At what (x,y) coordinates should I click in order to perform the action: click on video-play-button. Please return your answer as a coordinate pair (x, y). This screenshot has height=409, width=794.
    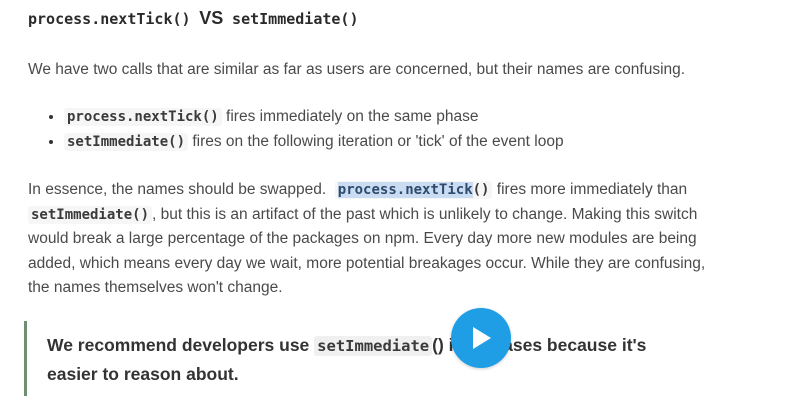
    Looking at the image, I should click on (481, 338).